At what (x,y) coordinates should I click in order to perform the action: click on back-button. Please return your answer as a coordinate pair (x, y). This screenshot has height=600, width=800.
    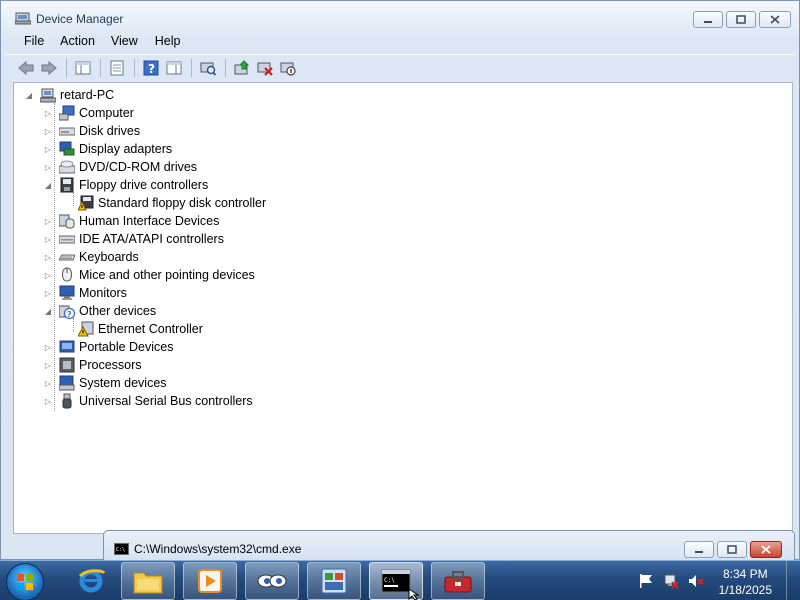
    Looking at the image, I should click on (26, 68).